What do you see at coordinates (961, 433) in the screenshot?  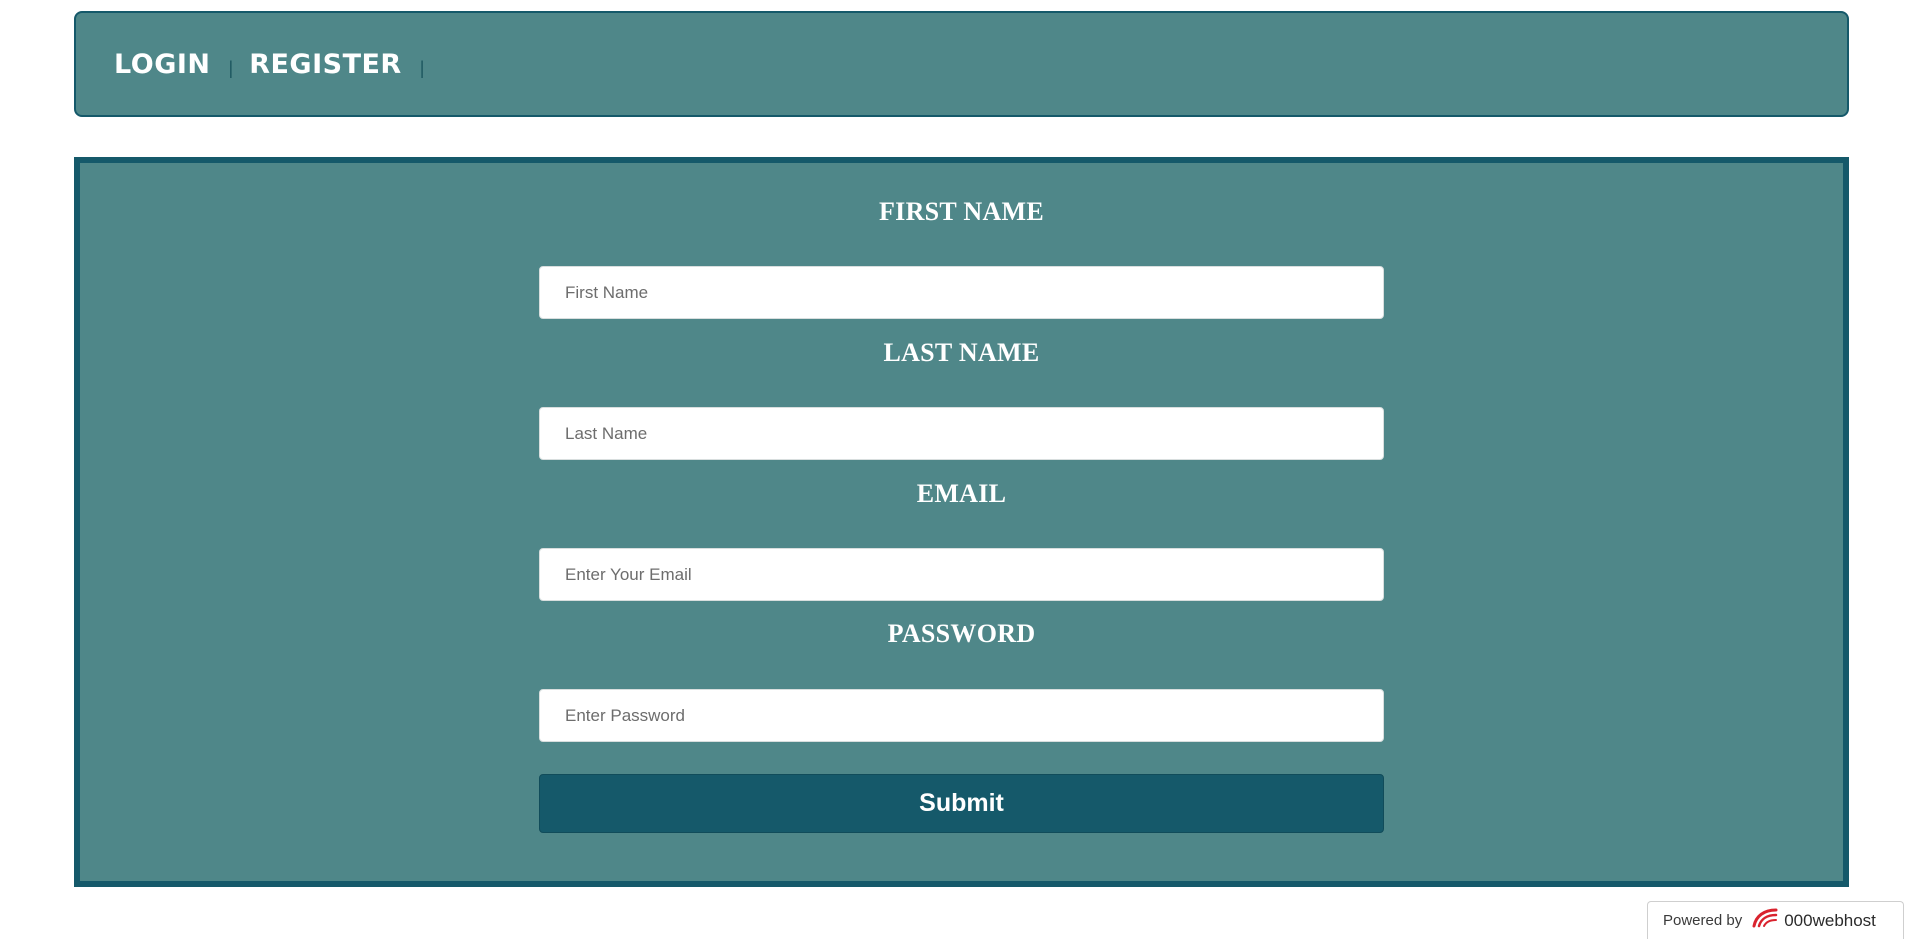 I see `last-name-input` at bounding box center [961, 433].